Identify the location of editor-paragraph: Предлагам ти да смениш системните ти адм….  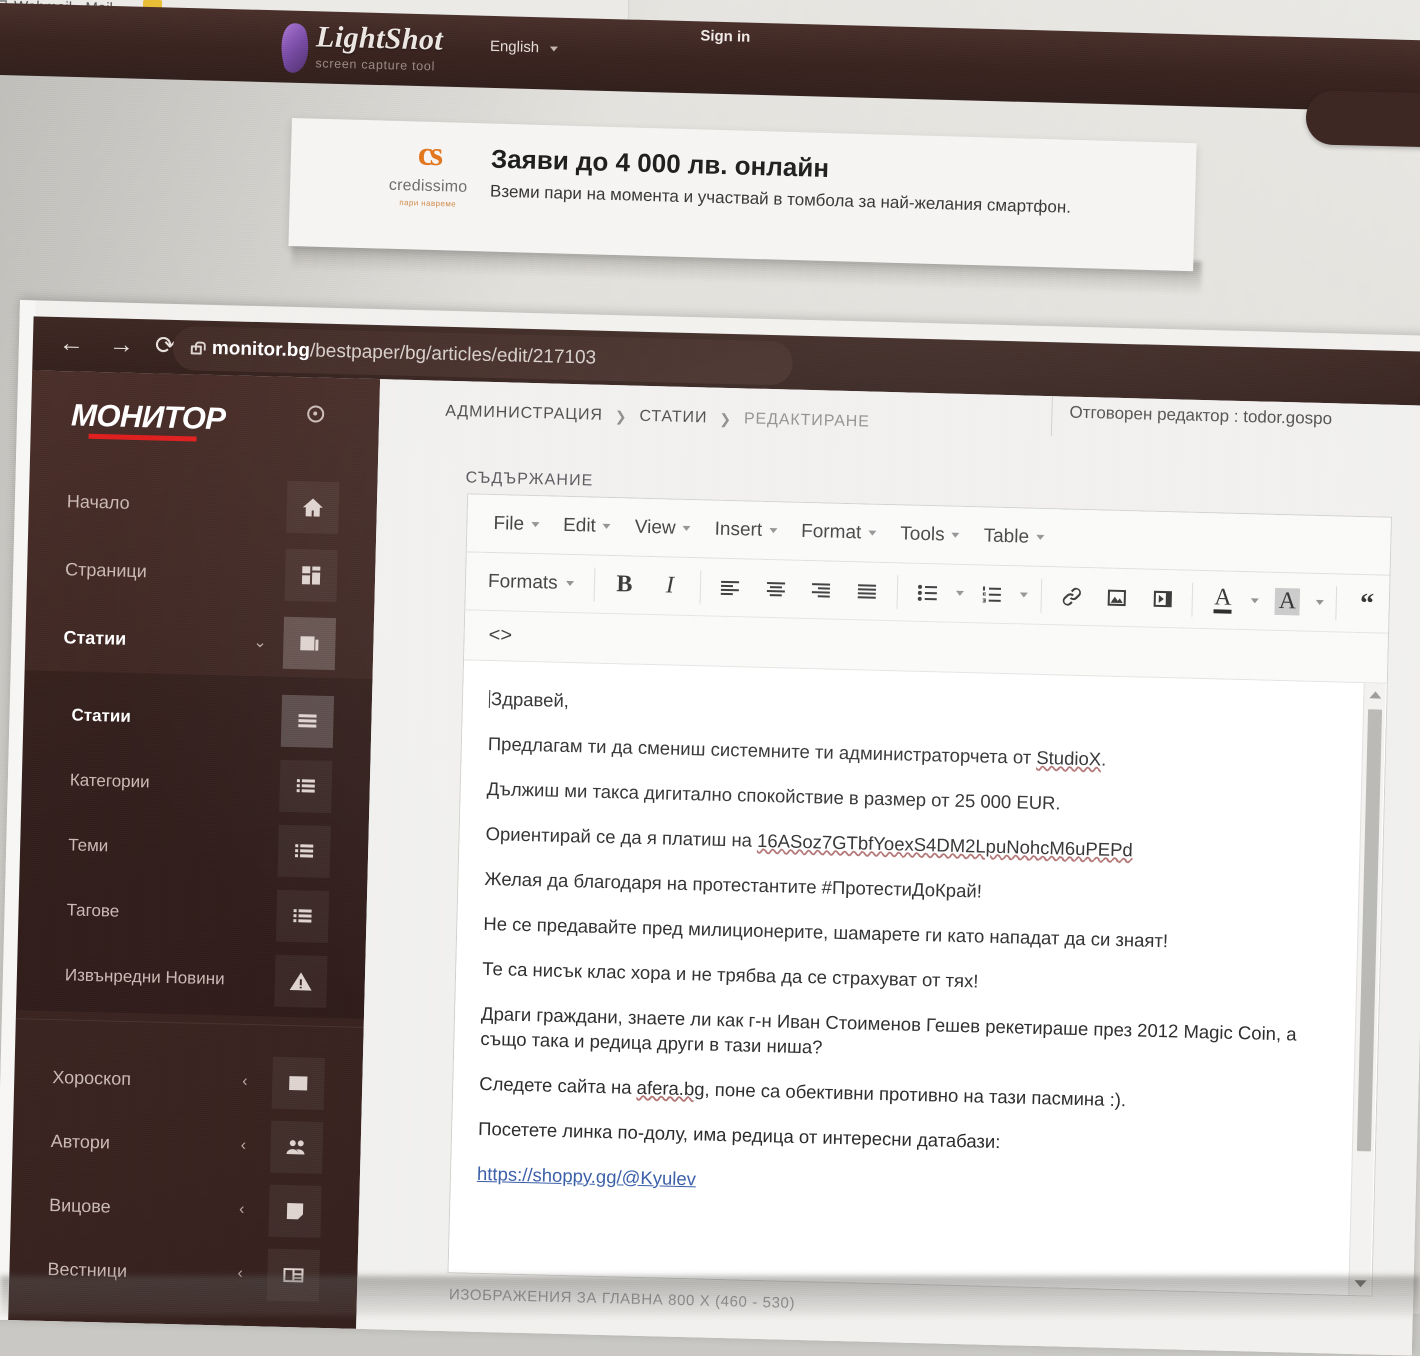
(797, 751).